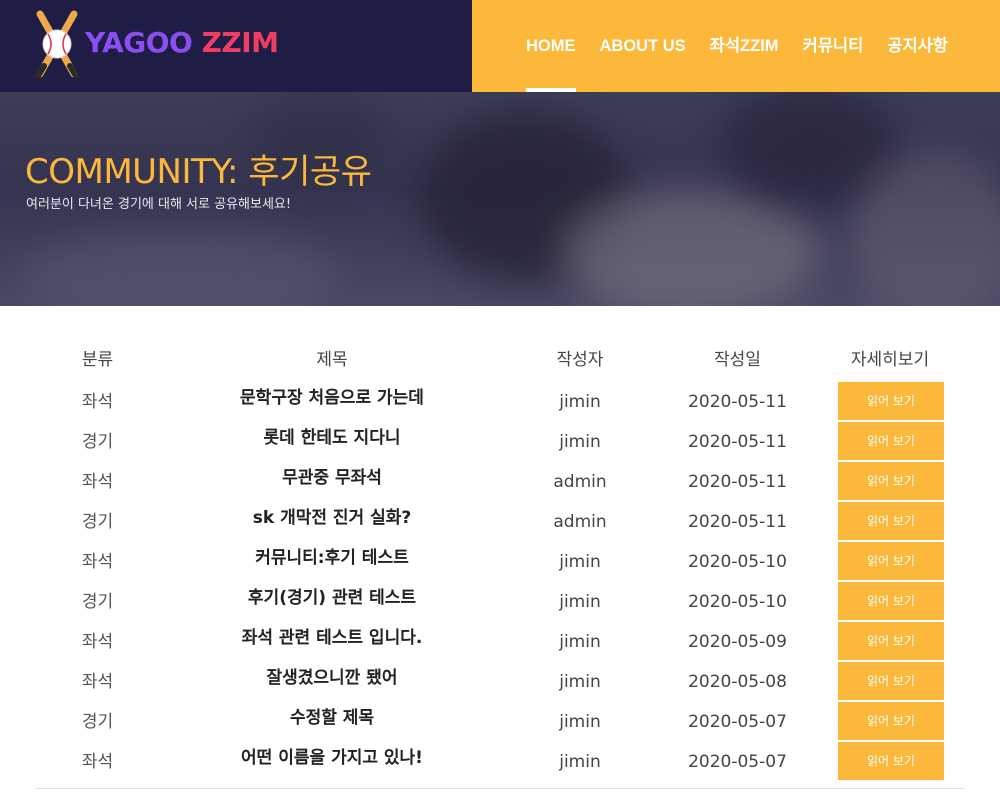 The width and height of the screenshot is (1000, 800). Describe the element at coordinates (332, 482) in the screenshot. I see `row-title: 무관중 무좌석` at that location.